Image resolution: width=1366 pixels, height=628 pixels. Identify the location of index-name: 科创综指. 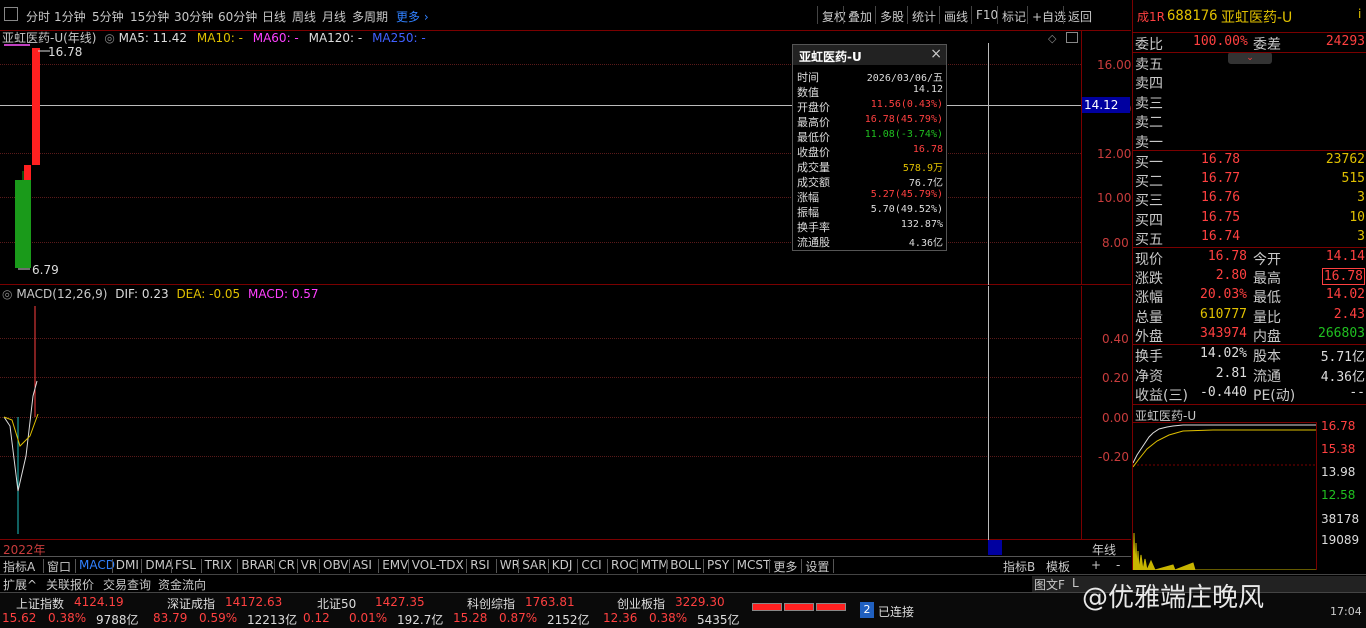
(491, 603).